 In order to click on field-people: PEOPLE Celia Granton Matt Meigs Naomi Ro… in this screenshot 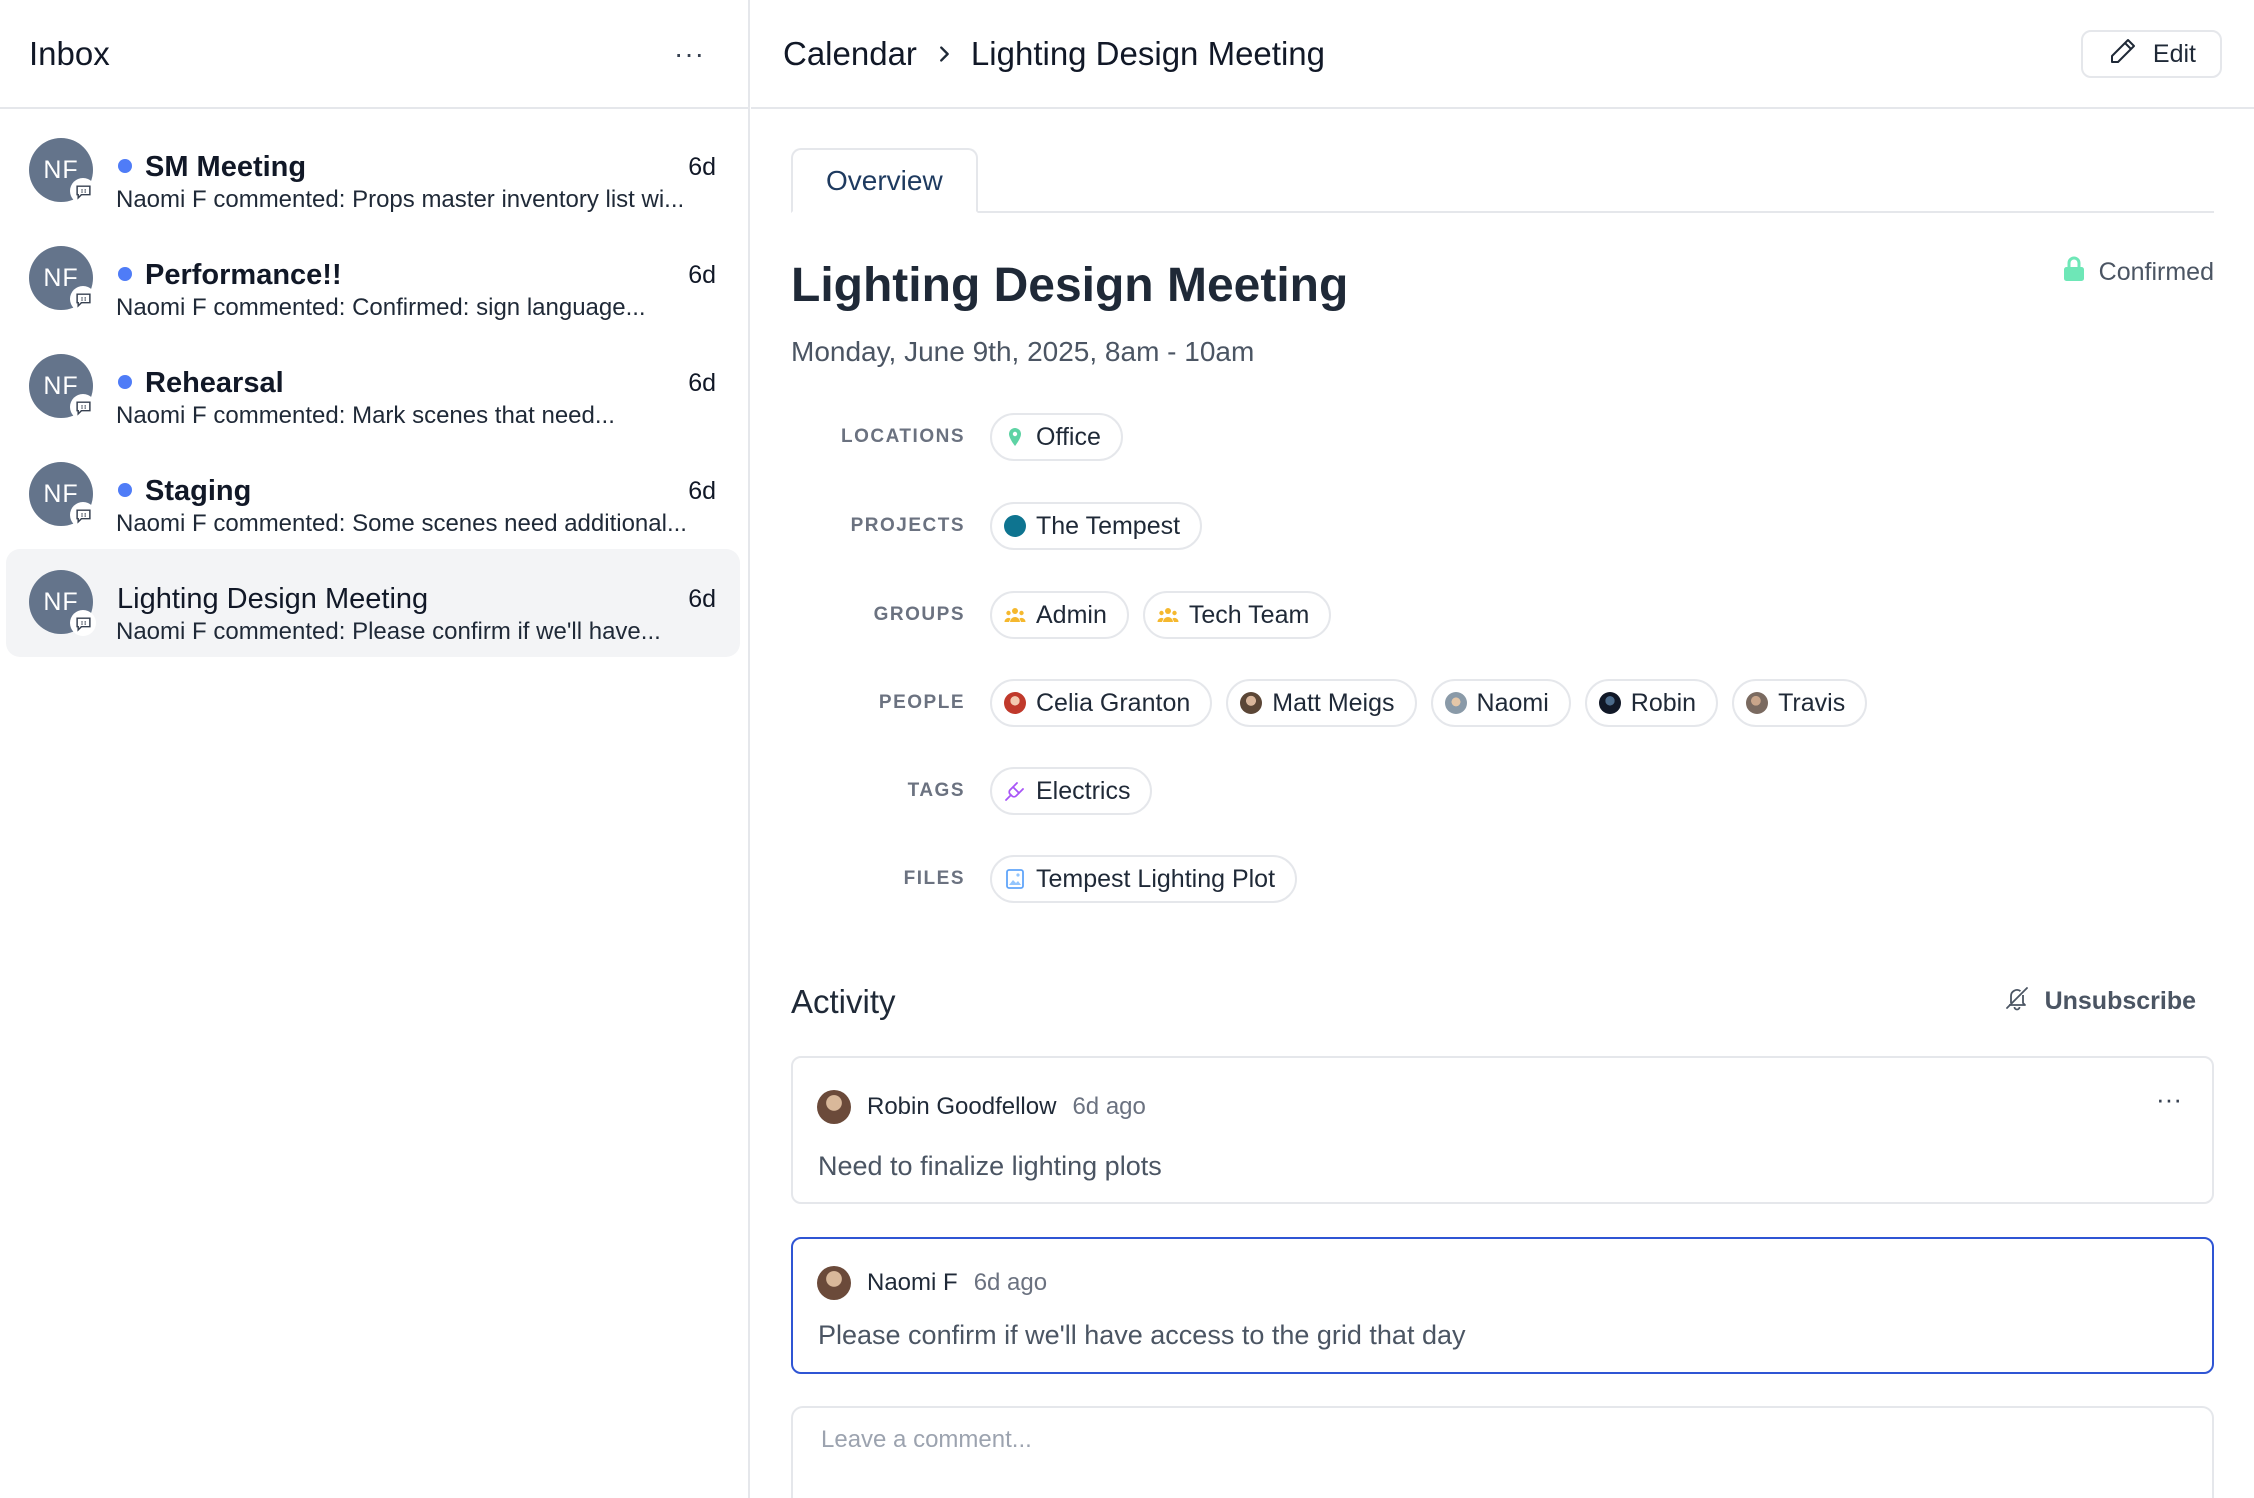, I will do `click(1309, 703)`.